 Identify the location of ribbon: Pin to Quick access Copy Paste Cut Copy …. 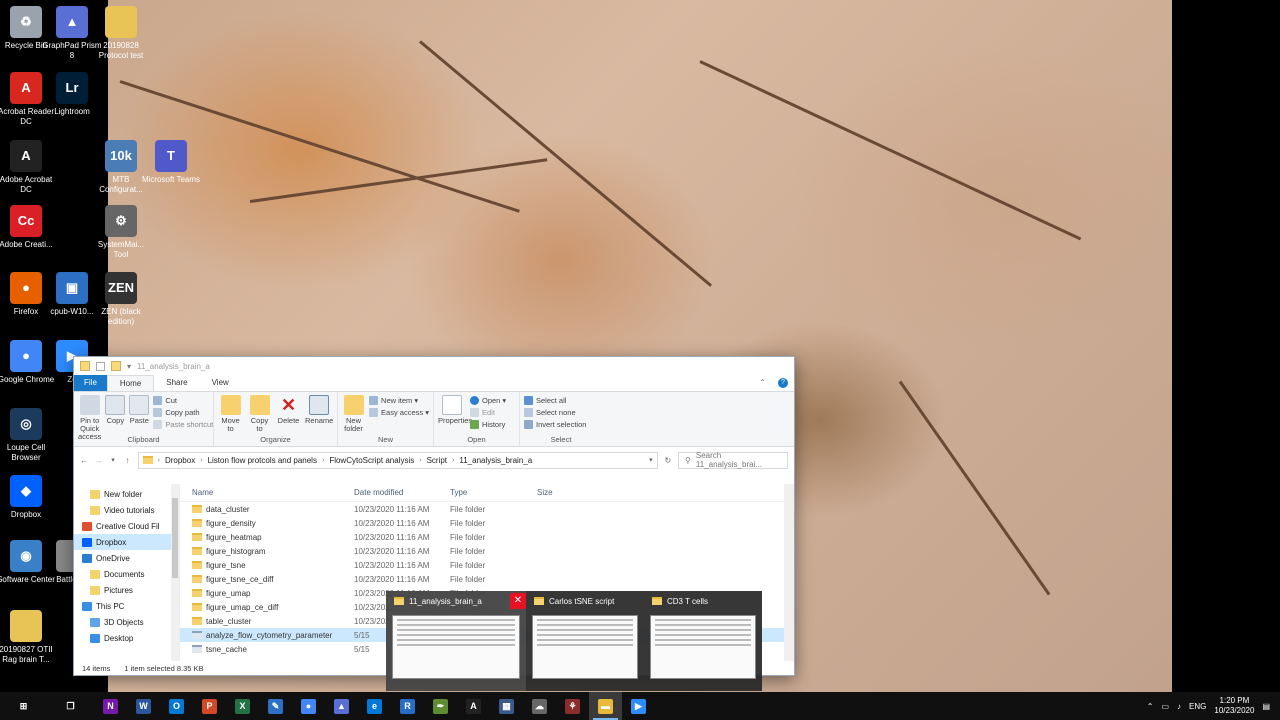
(434, 419).